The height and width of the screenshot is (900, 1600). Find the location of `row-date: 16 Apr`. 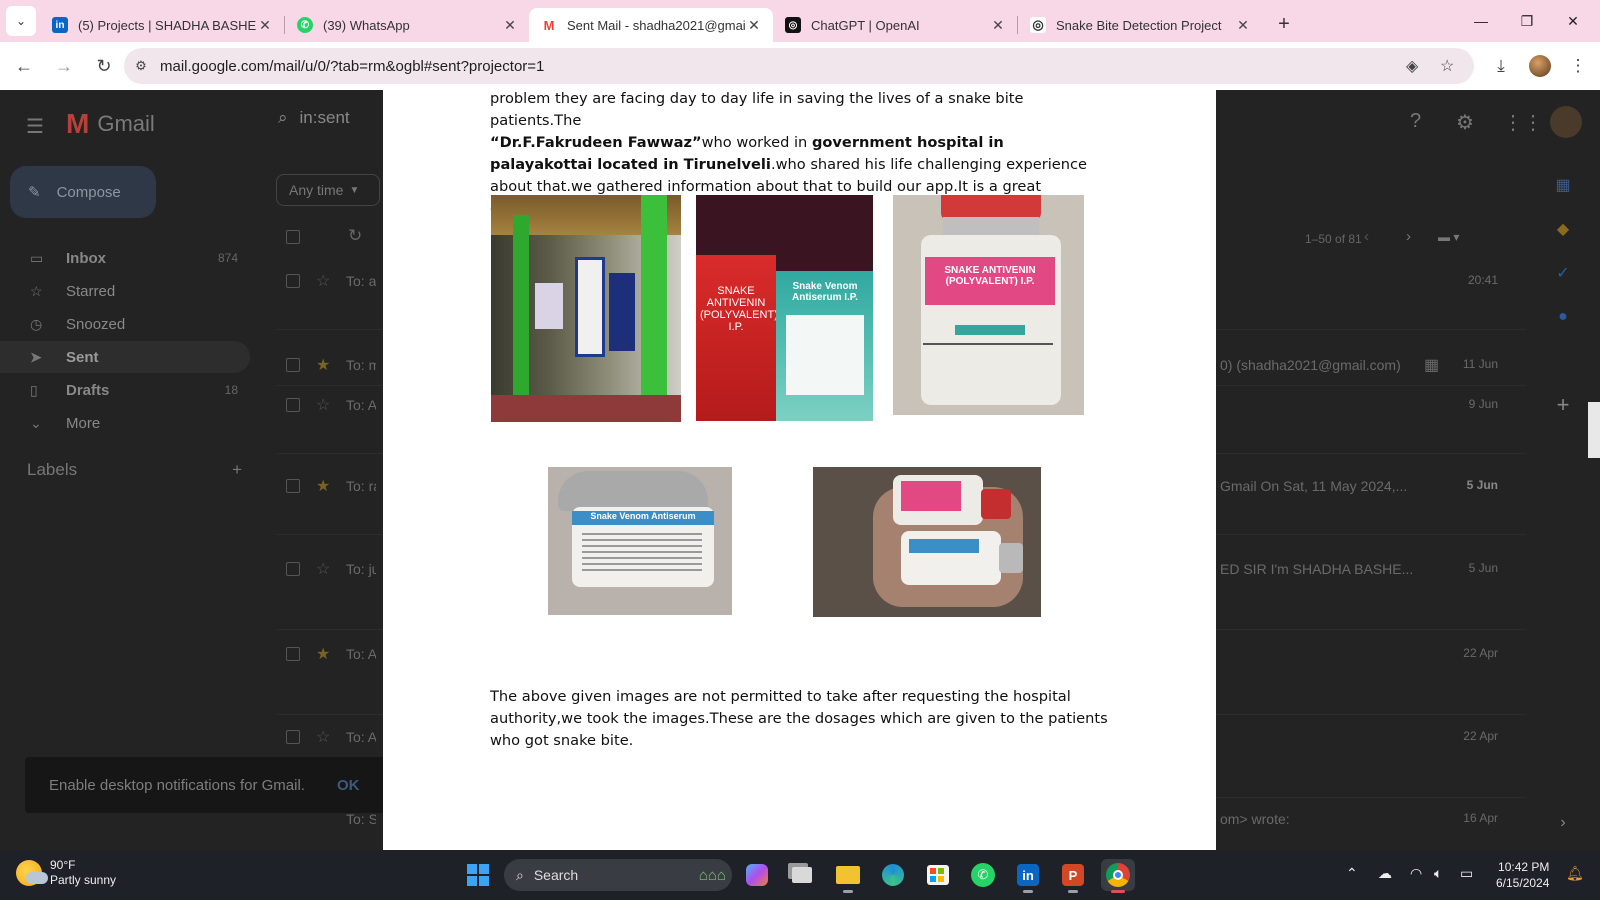

row-date: 16 Apr is located at coordinates (1480, 818).